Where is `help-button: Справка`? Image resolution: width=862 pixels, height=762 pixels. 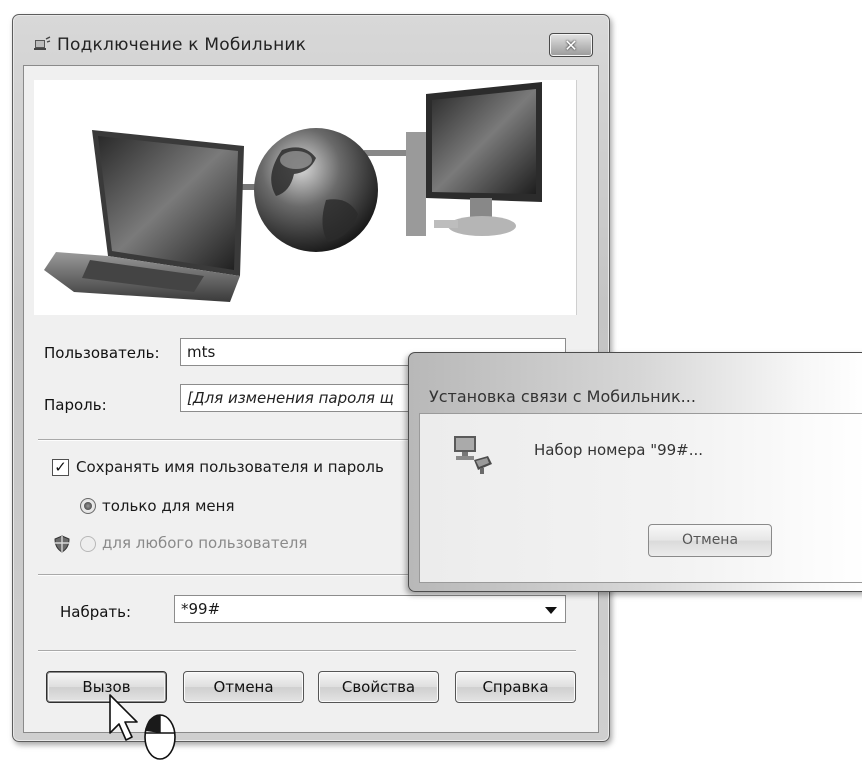
help-button: Справка is located at coordinates (515, 687).